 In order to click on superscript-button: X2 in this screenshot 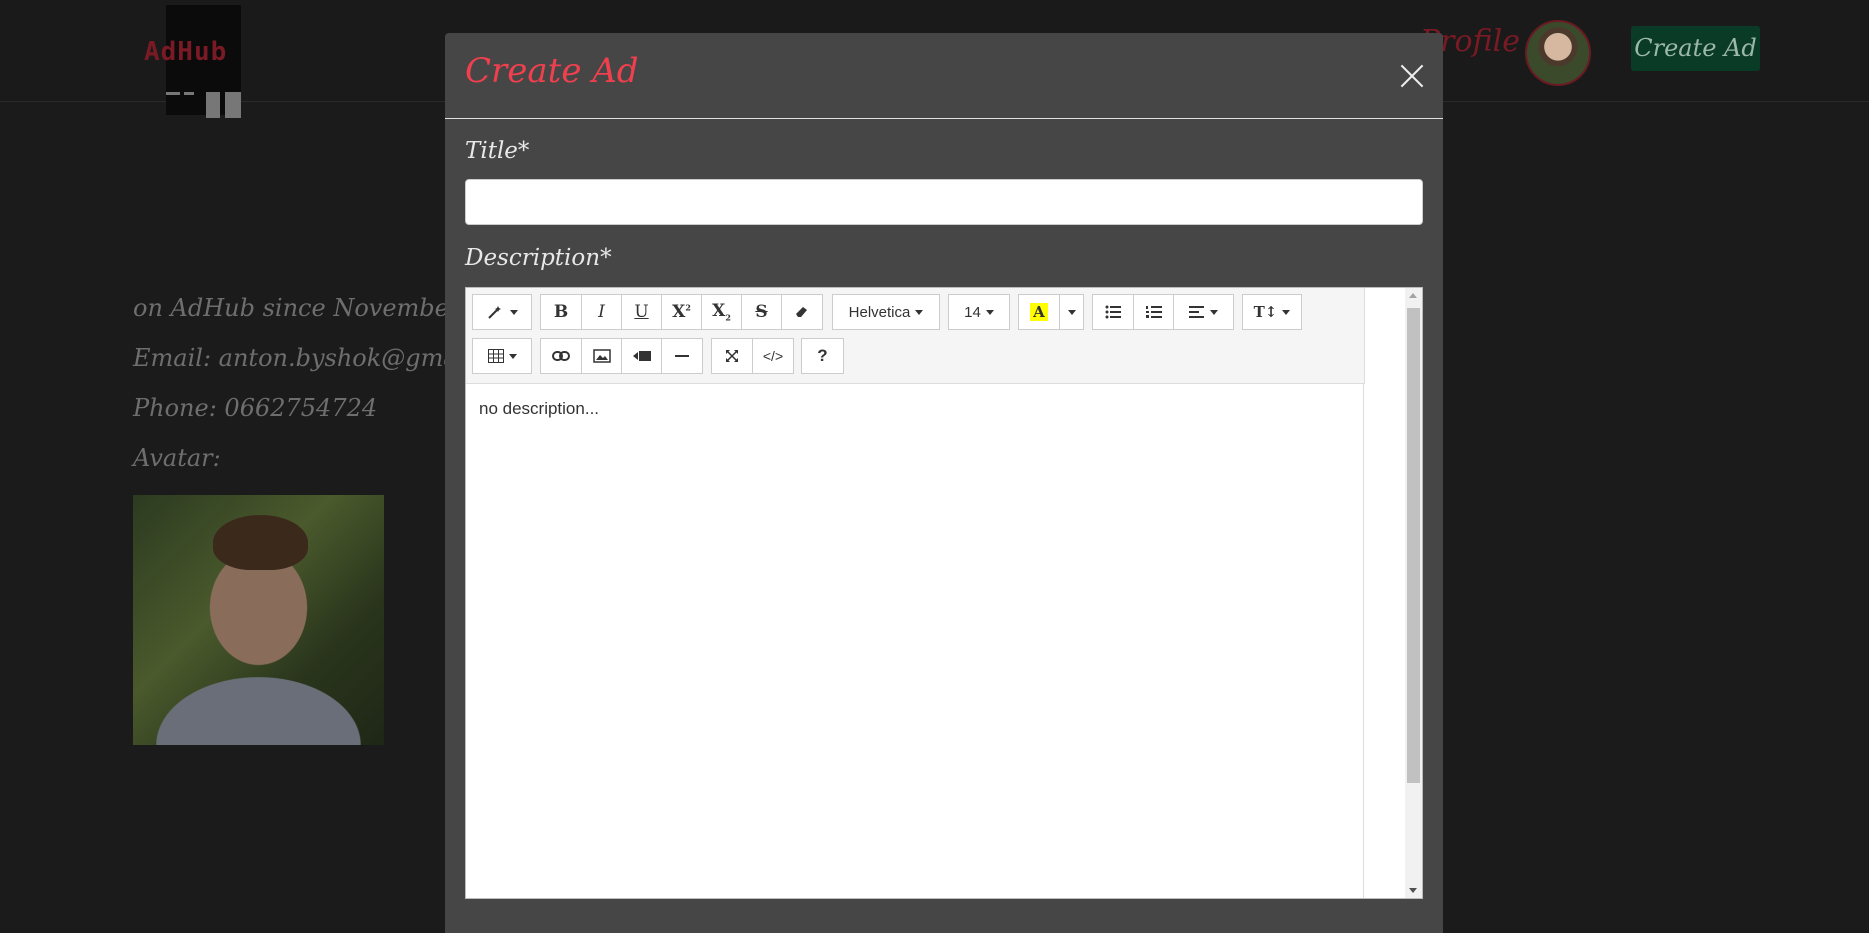, I will do `click(681, 312)`.